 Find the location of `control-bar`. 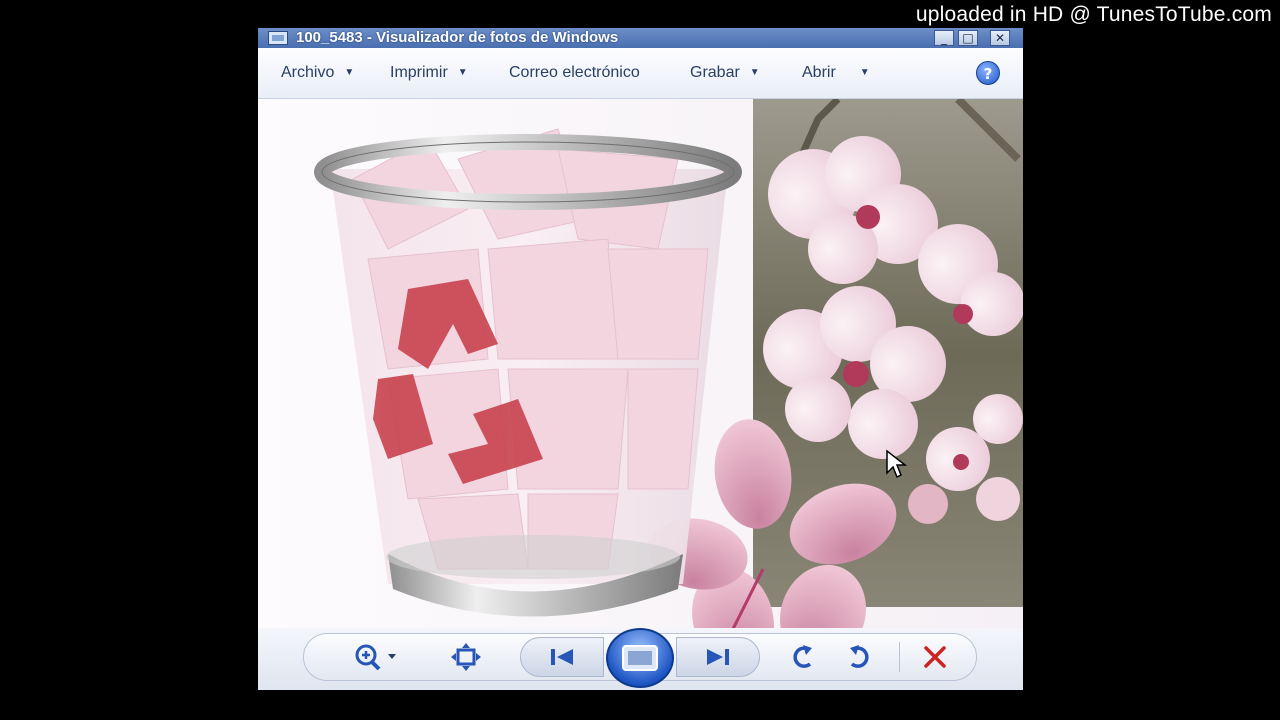

control-bar is located at coordinates (640, 659).